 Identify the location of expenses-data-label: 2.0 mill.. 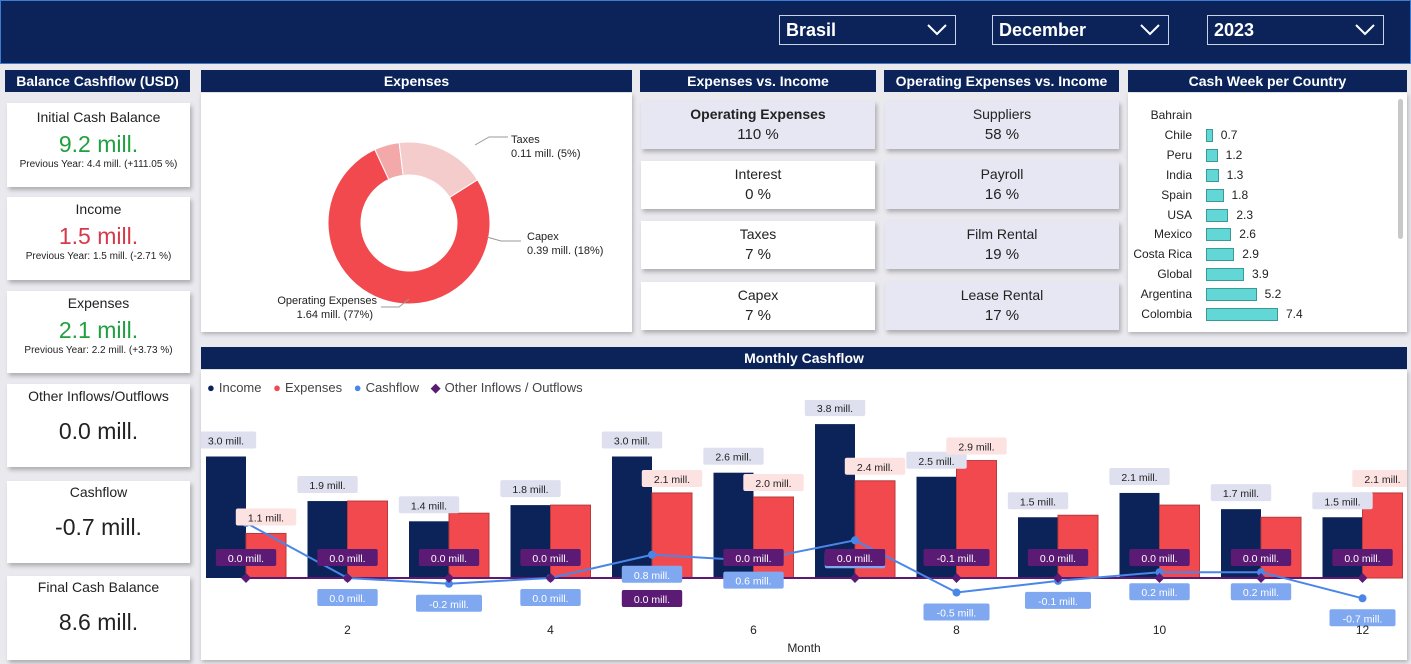
(773, 484).